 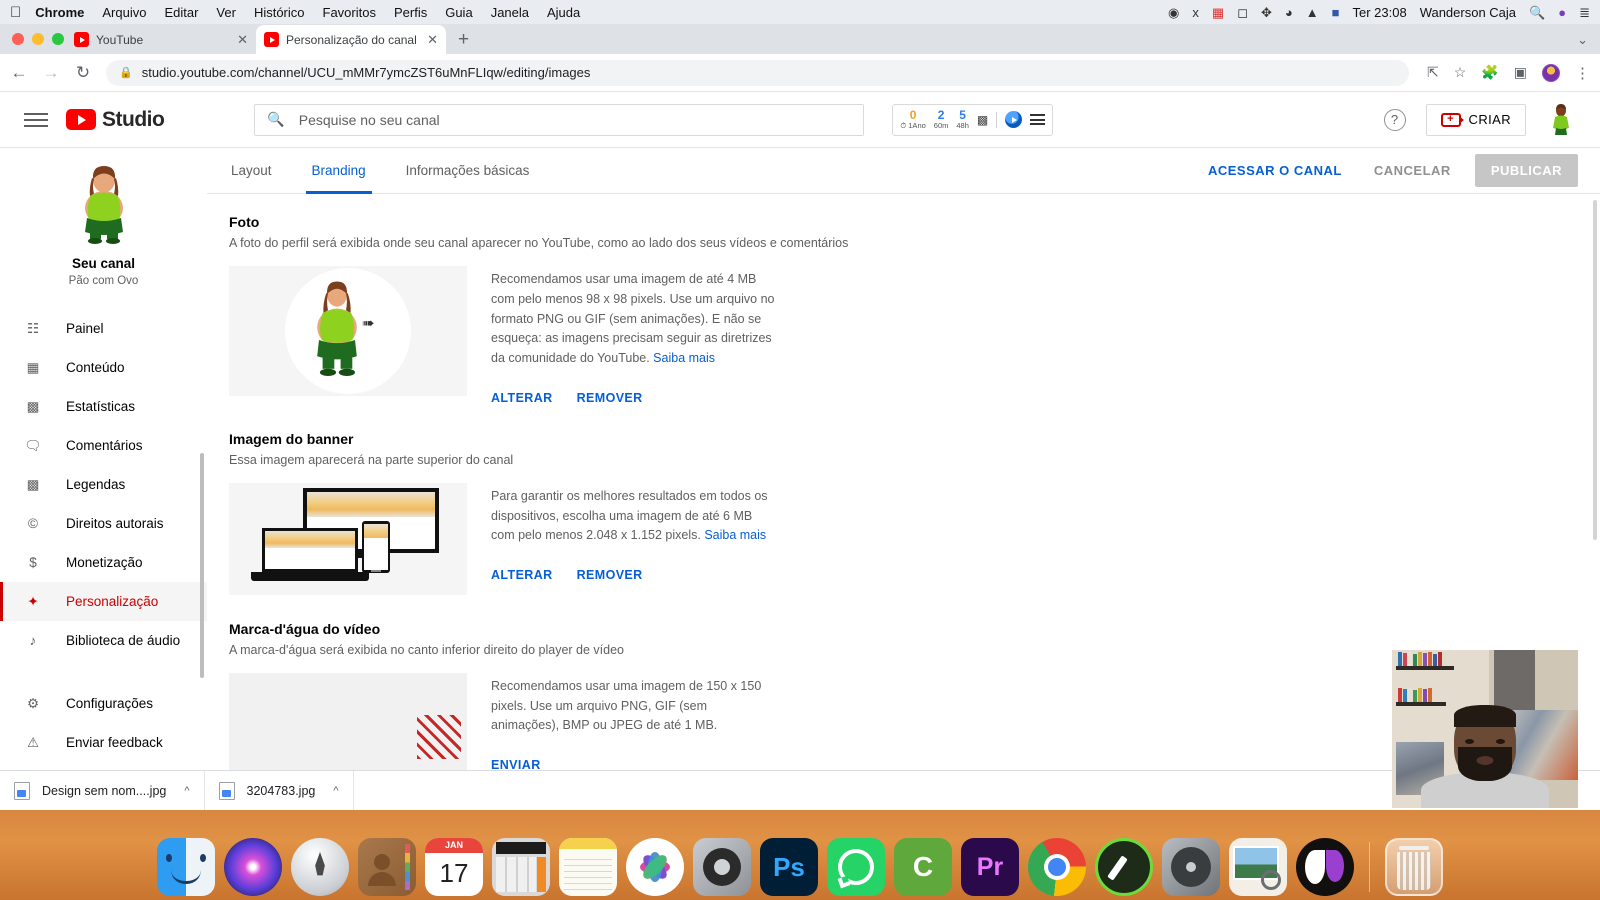 What do you see at coordinates (1379, 12) in the screenshot?
I see `clock: Ter 23:08` at bounding box center [1379, 12].